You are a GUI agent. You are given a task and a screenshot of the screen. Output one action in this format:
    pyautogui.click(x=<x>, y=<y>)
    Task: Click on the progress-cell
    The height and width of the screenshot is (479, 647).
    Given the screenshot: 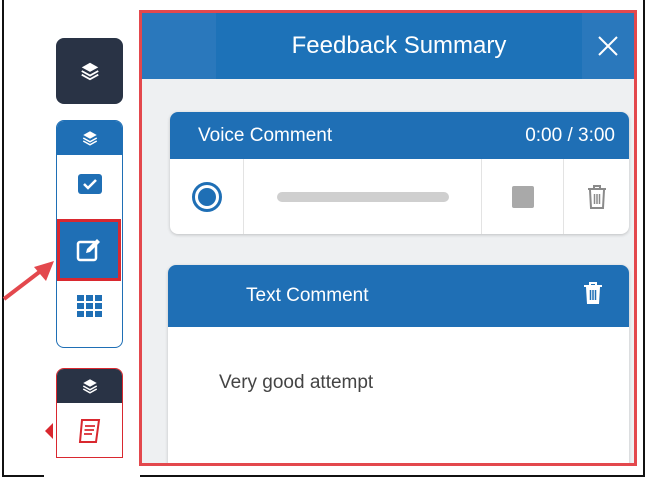 What is the action you would take?
    pyautogui.click(x=363, y=196)
    